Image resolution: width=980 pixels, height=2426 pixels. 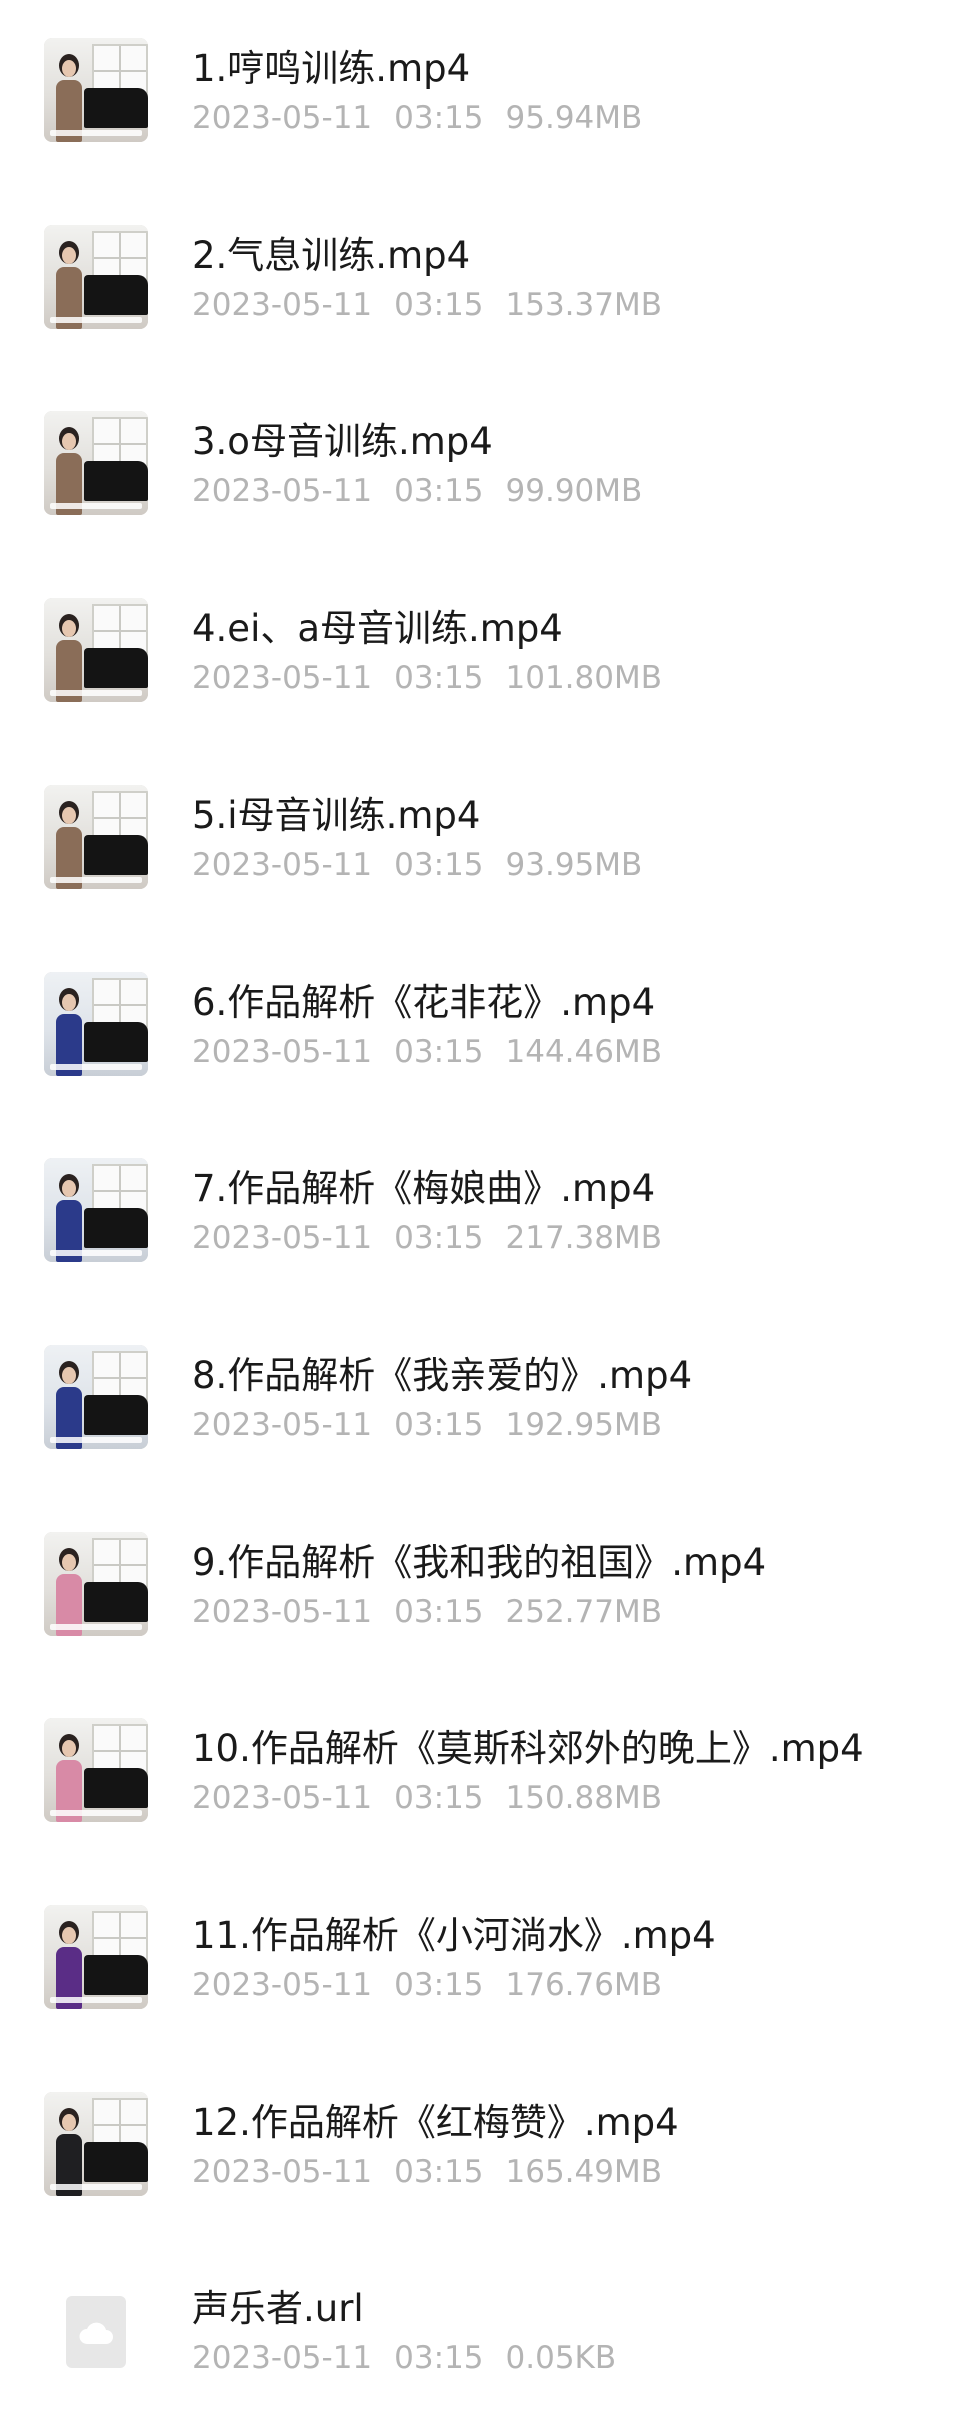 I want to click on file-size: 0.05KB, so click(x=561, y=2358).